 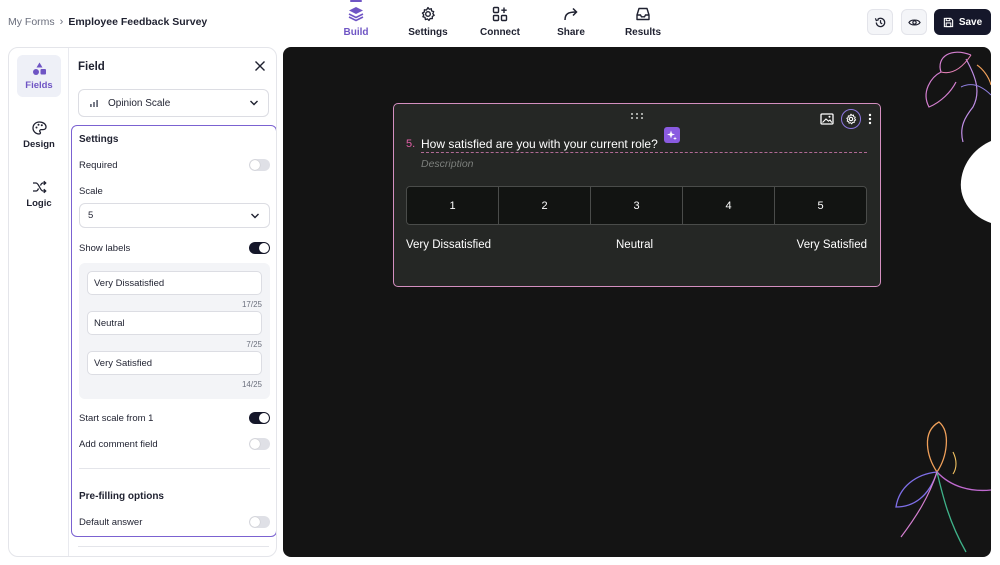 I want to click on tab-connect-label: Connect, so click(x=500, y=32).